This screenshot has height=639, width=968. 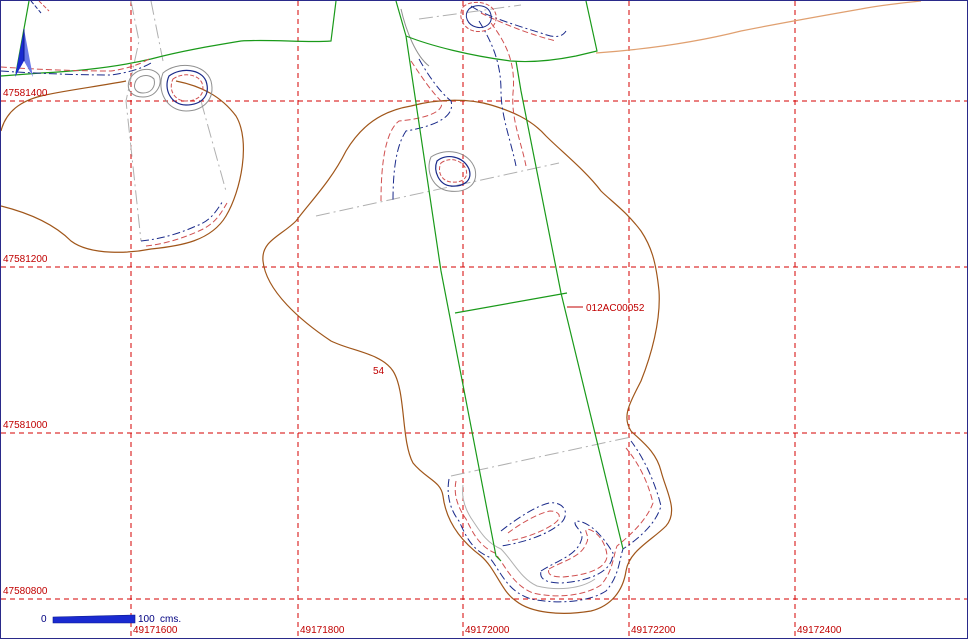 What do you see at coordinates (182, 221) in the screenshot?
I see `water-line-blue-west` at bounding box center [182, 221].